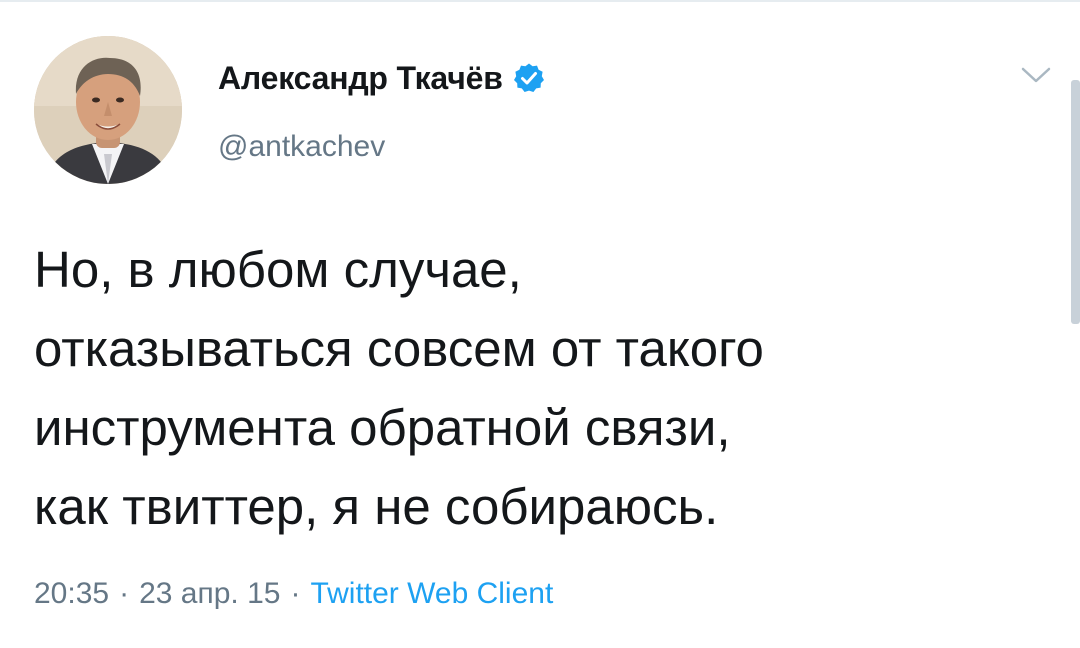 The image size is (1080, 648). Describe the element at coordinates (382, 427) in the screenshot. I see `tweet-text-line: инструмента обратной связи,` at that location.